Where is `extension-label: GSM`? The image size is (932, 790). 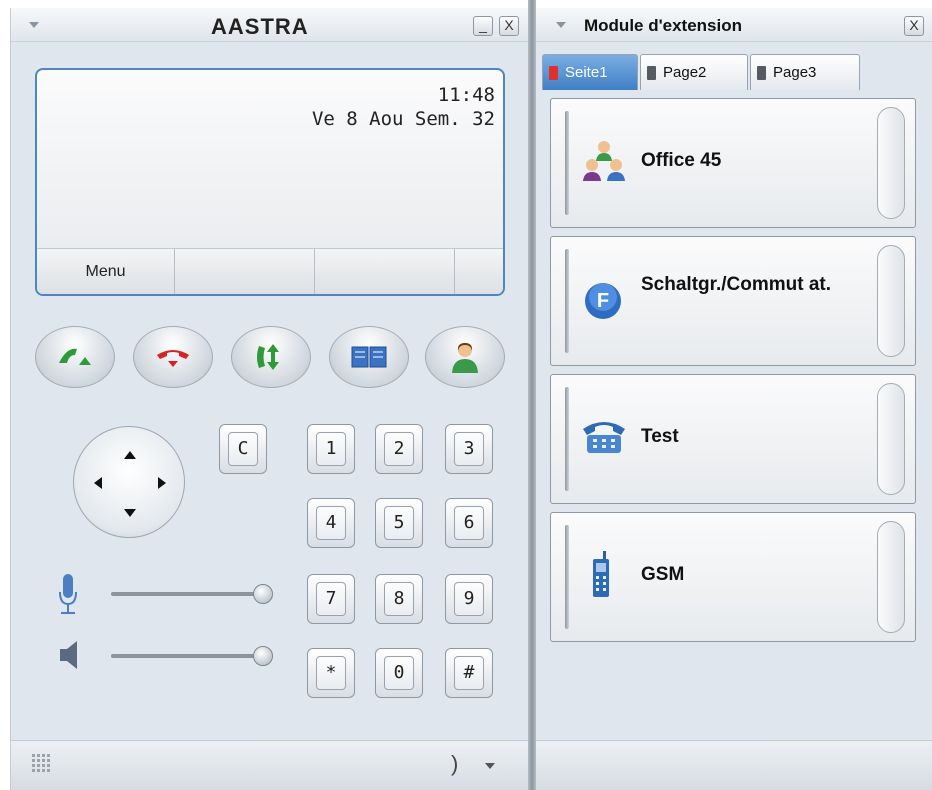
extension-label: GSM is located at coordinates (663, 574).